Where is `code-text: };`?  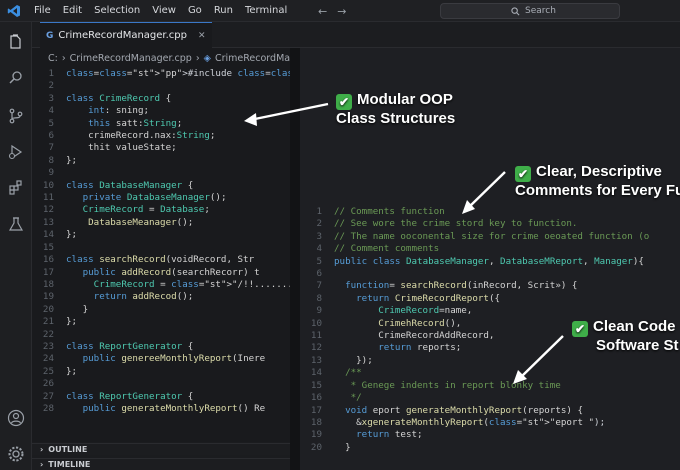
code-text: }; is located at coordinates (72, 322).